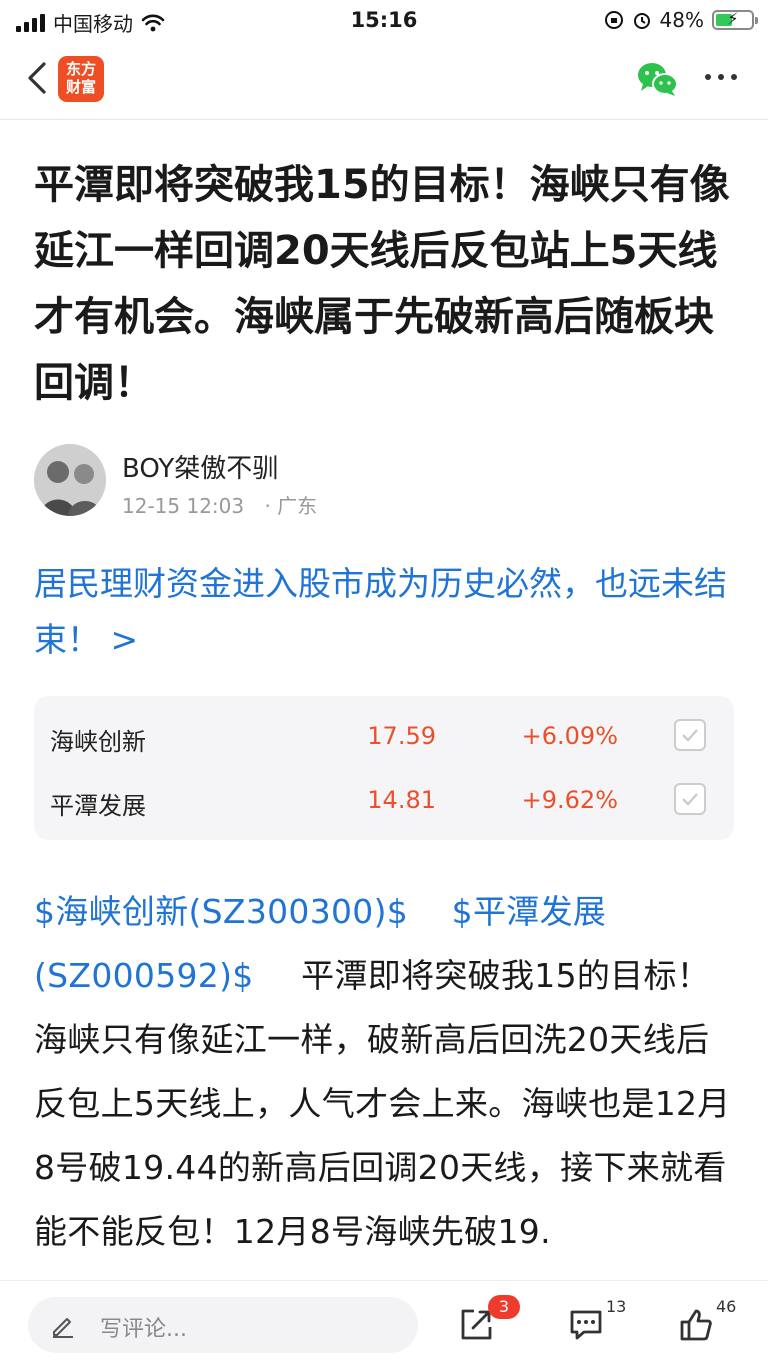 The height and width of the screenshot is (1366, 768). Describe the element at coordinates (200, 466) in the screenshot. I see `author-name: BOY桀傲不驯` at that location.